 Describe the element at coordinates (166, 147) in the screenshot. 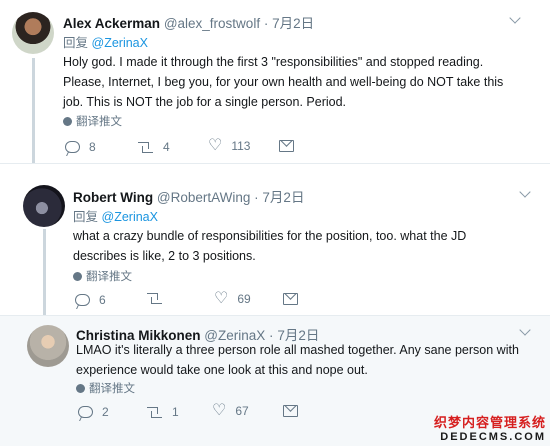

I see `retweet-count: 4` at that location.